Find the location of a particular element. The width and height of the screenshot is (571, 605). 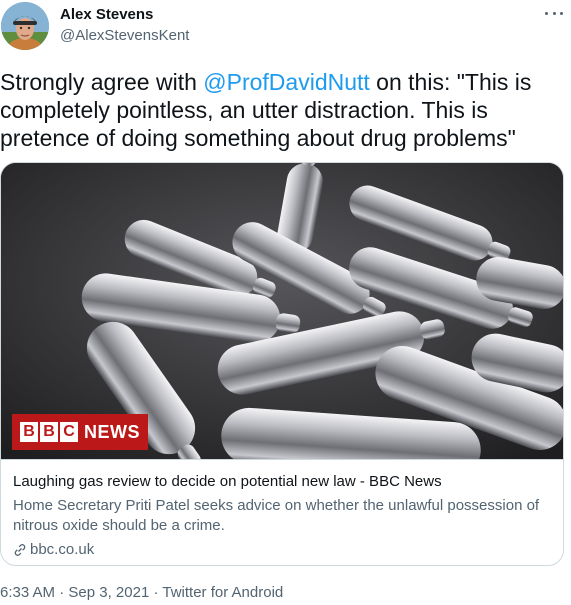

mention-link: @ProfDavidNutt is located at coordinates (286, 82).